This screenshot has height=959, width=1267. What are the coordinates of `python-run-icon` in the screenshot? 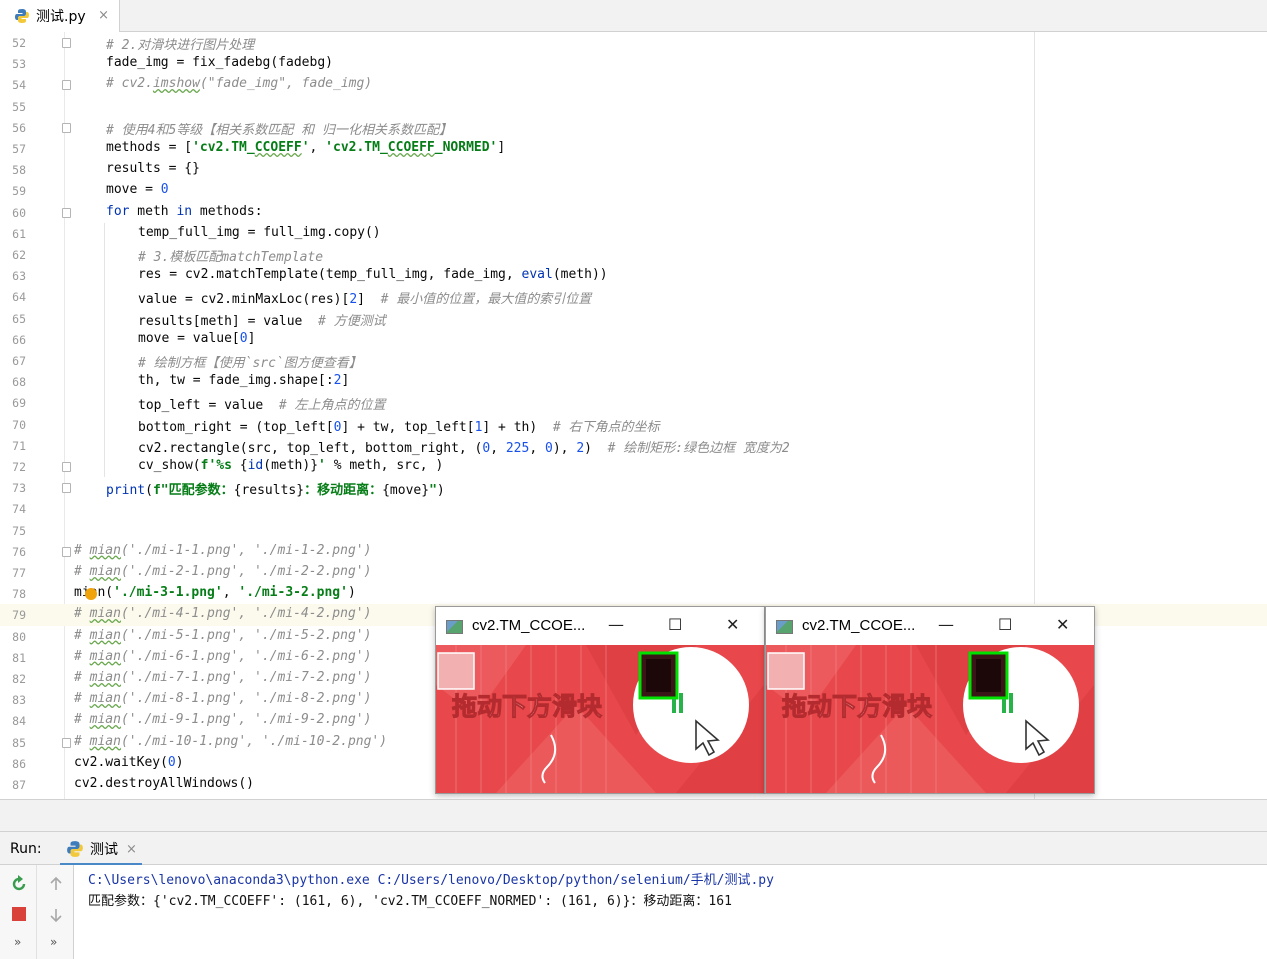 It's located at (75, 849).